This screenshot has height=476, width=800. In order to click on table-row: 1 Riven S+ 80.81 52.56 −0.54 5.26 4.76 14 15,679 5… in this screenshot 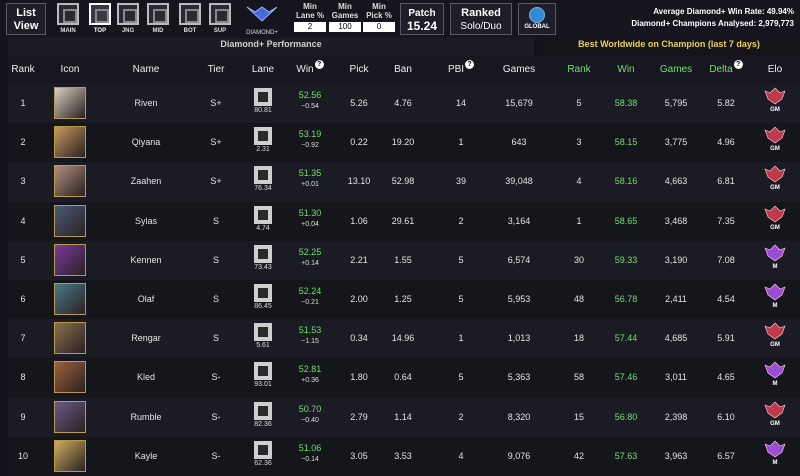, I will do `click(404, 104)`.